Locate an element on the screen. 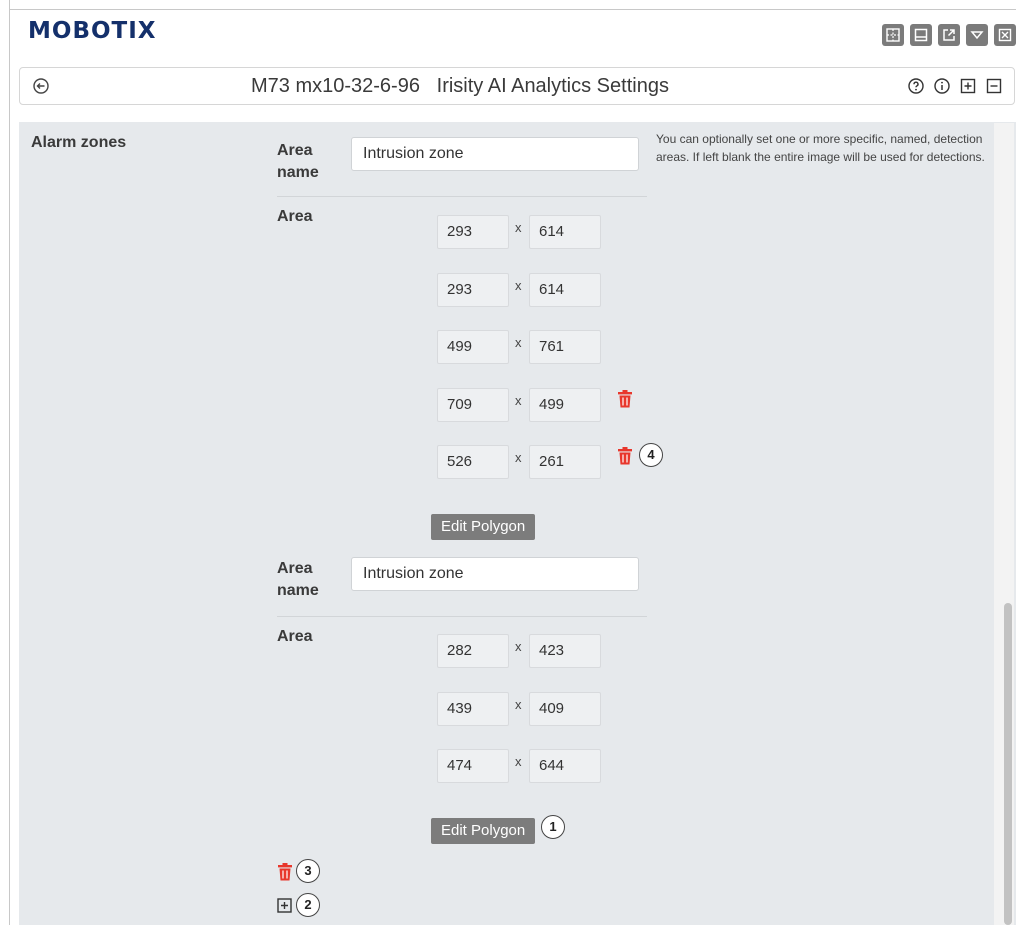  point-y-input: 761 is located at coordinates (565, 347).